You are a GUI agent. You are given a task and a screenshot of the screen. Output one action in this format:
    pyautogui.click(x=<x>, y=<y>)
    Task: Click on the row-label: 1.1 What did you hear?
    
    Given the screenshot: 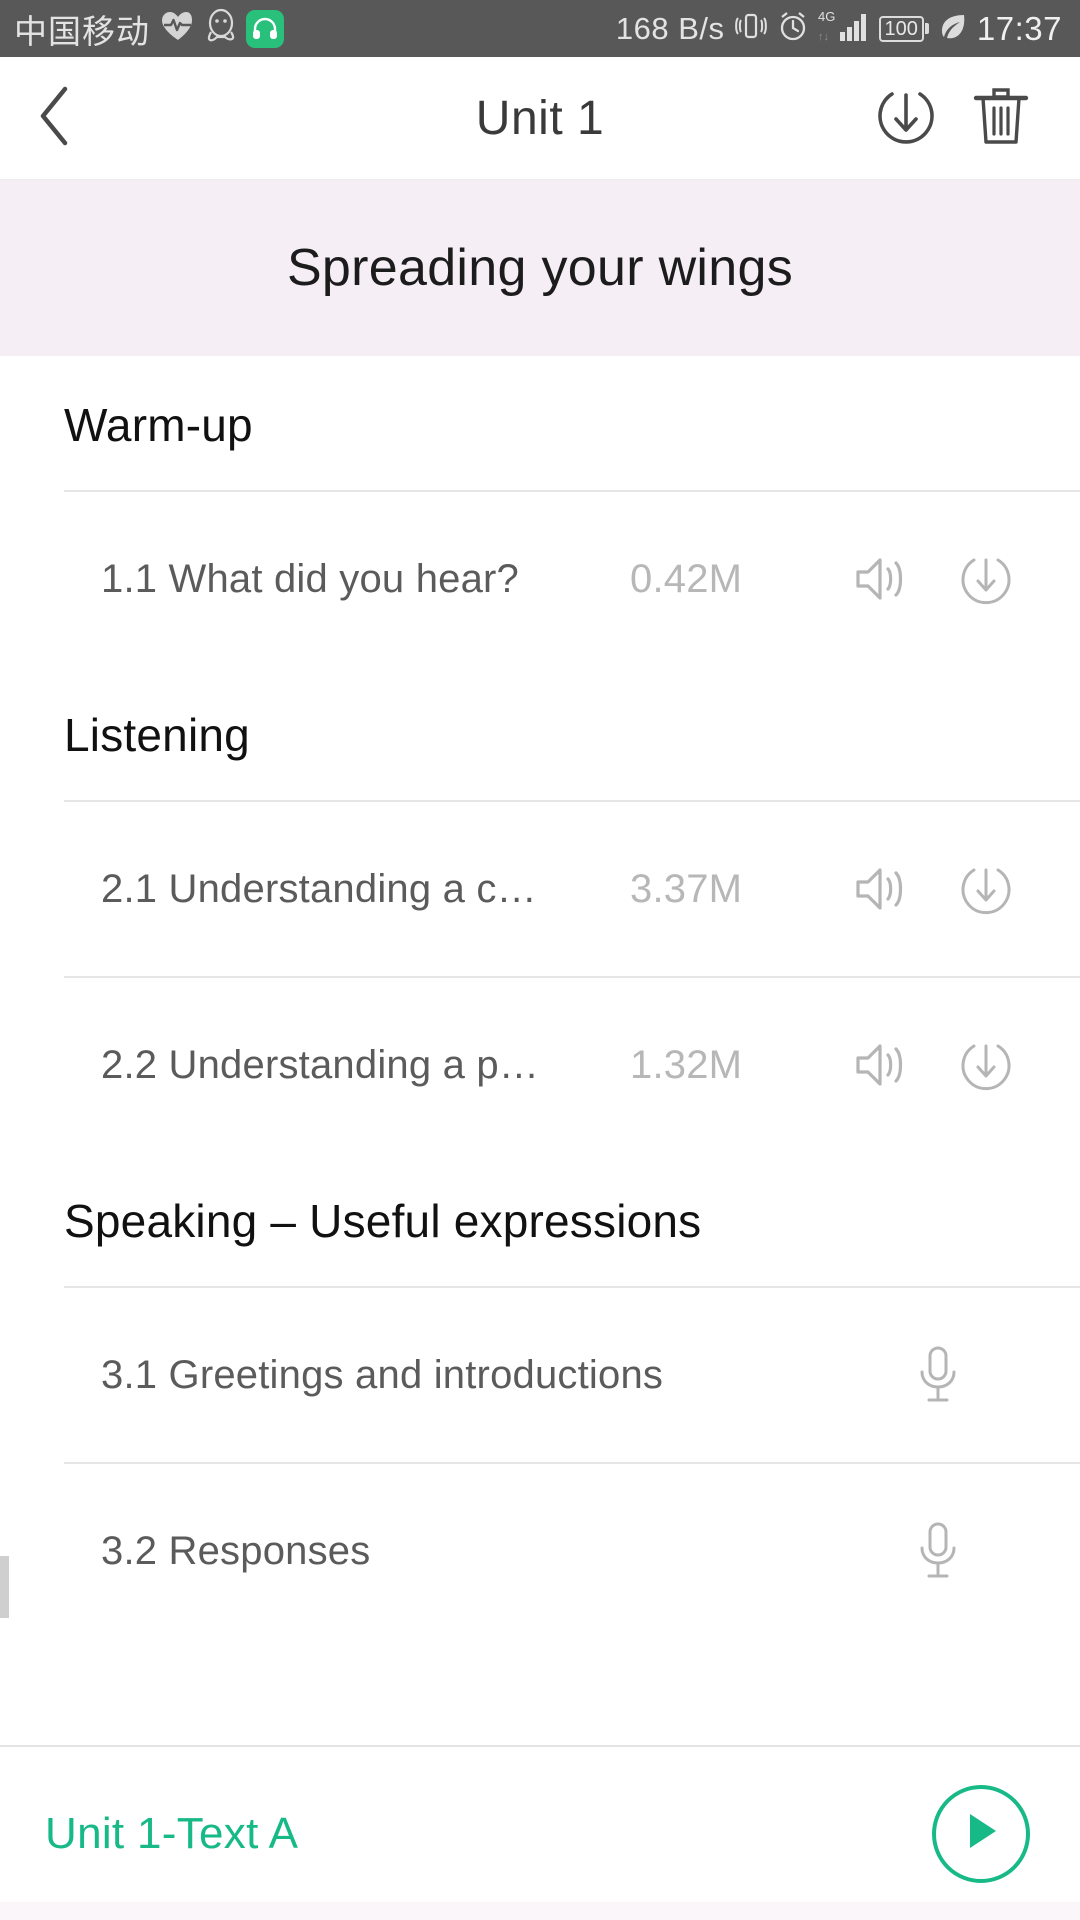 What is the action you would take?
    pyautogui.click(x=310, y=578)
    